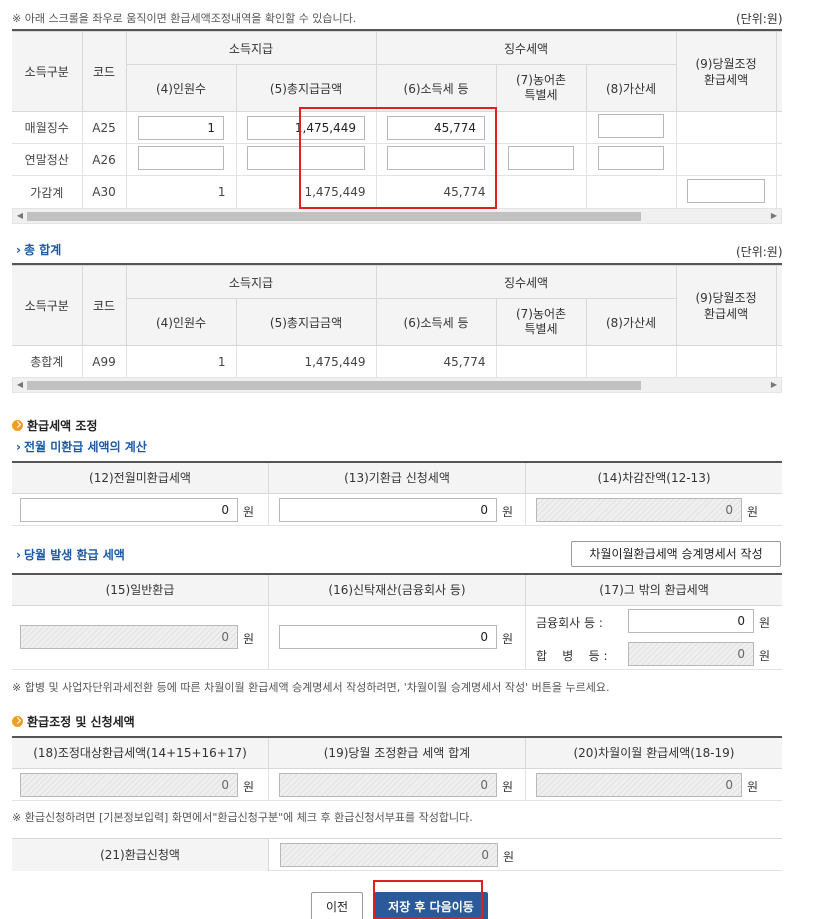 The width and height of the screenshot is (830, 919). Describe the element at coordinates (47, 127) in the screenshot. I see `row-type: 매월징수` at that location.